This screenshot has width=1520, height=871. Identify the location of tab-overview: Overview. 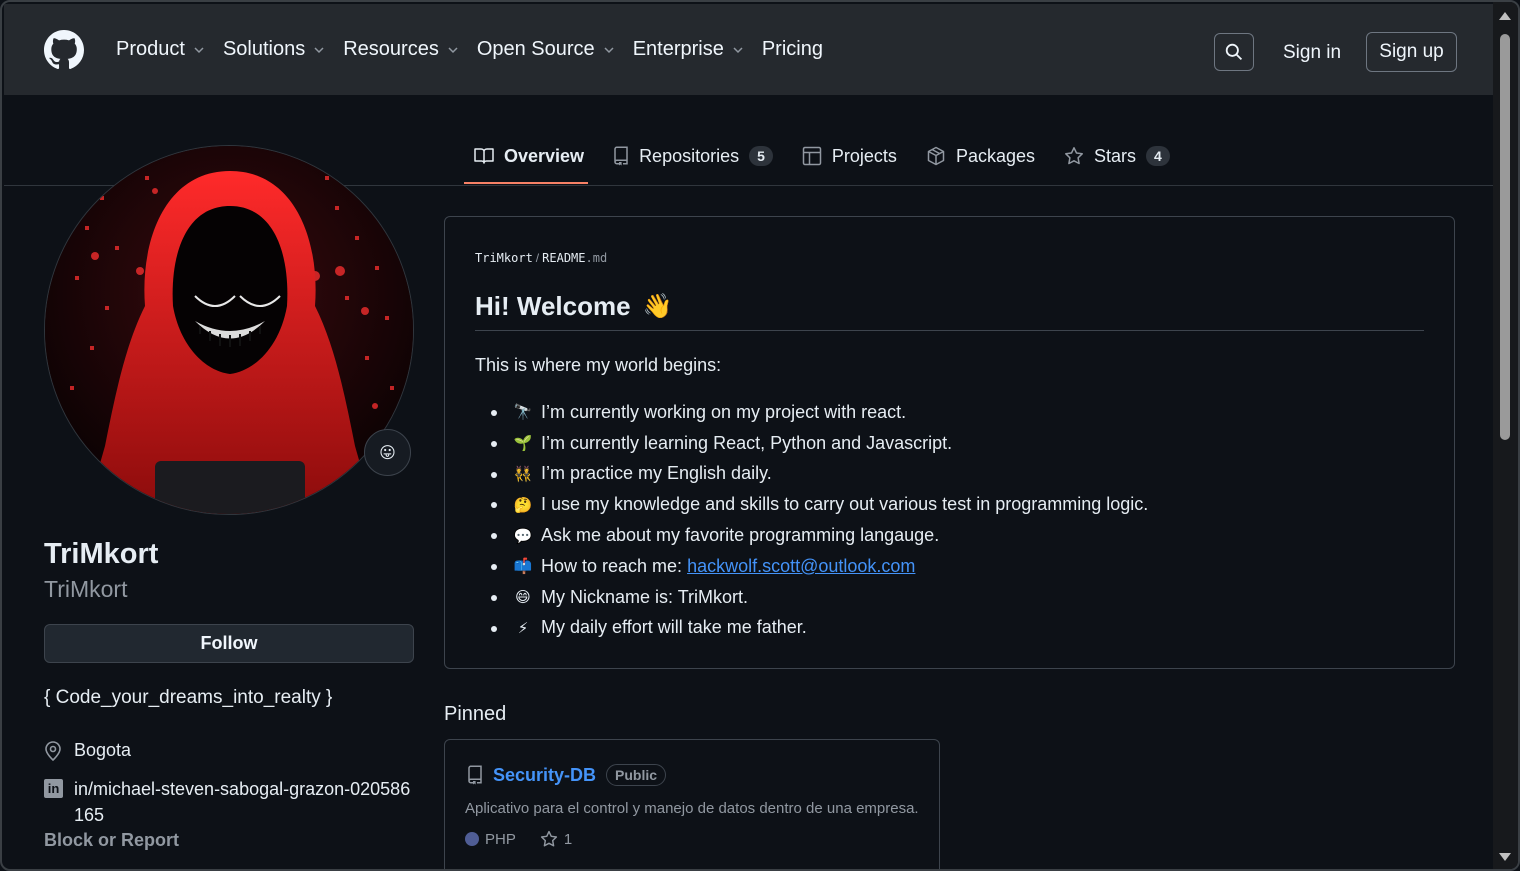
(529, 156).